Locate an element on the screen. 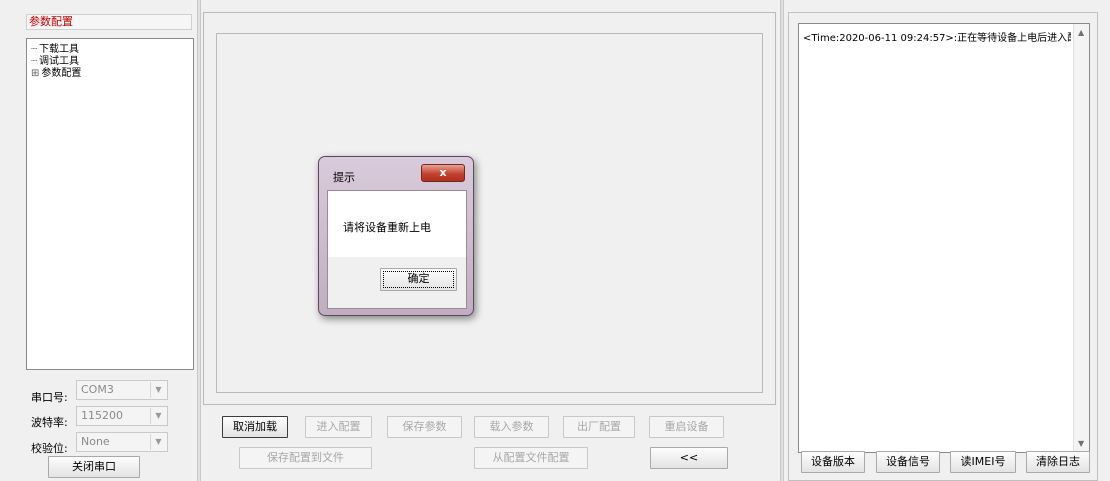 Image resolution: width=1110 pixels, height=481 pixels. dialog-body: 请将设备重新上电 确定 is located at coordinates (397, 249).